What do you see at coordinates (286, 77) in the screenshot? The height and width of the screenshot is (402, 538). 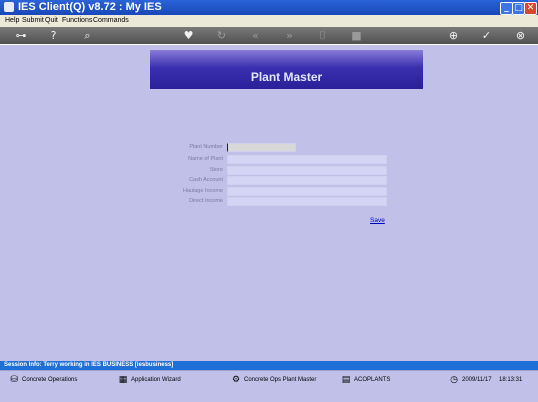 I see `page-title: Plant Master` at bounding box center [286, 77].